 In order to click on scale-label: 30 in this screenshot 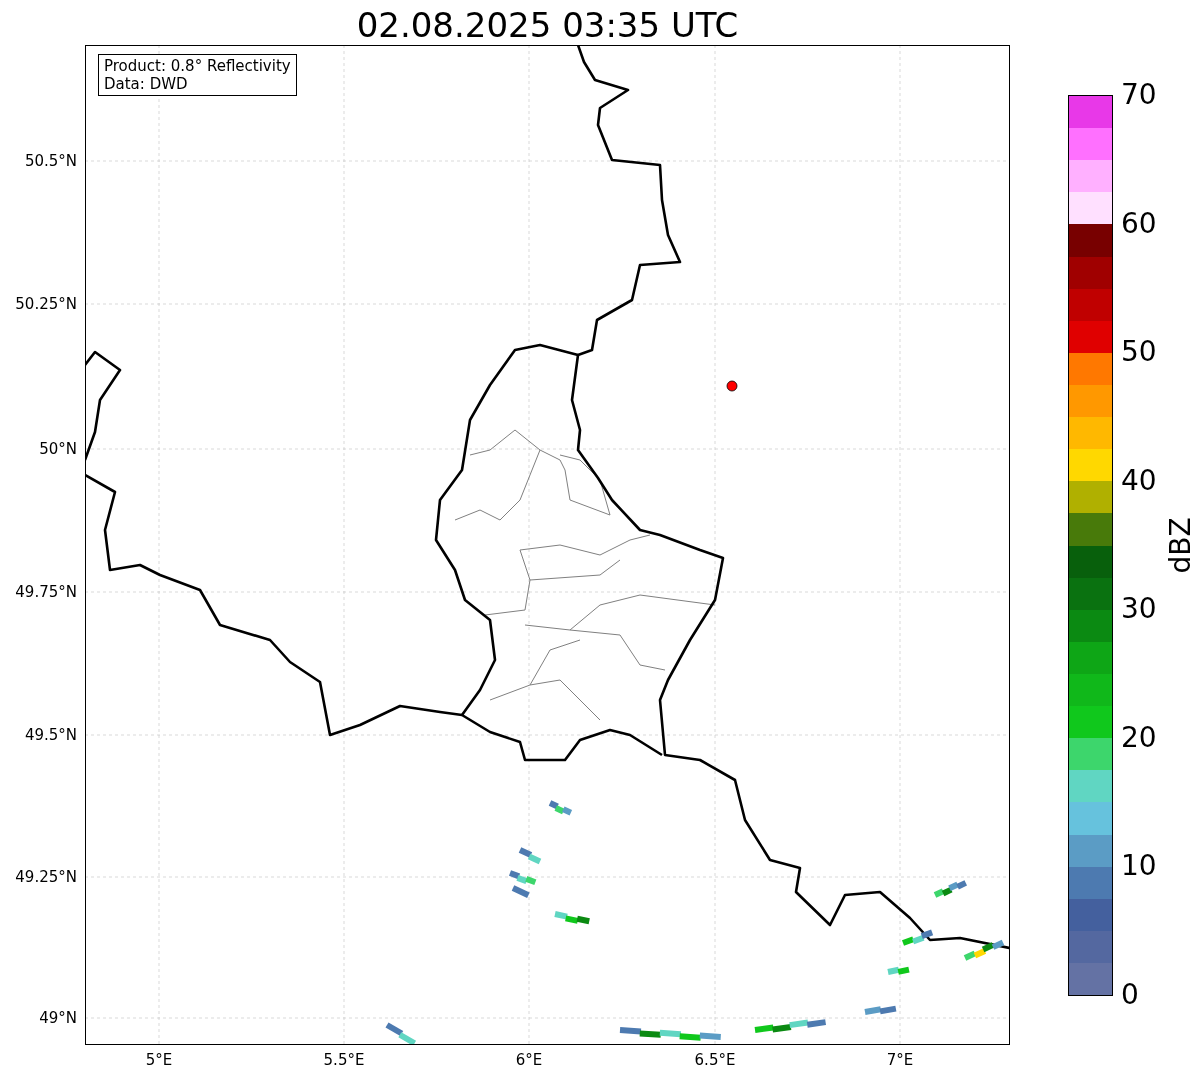, I will do `click(1139, 609)`.